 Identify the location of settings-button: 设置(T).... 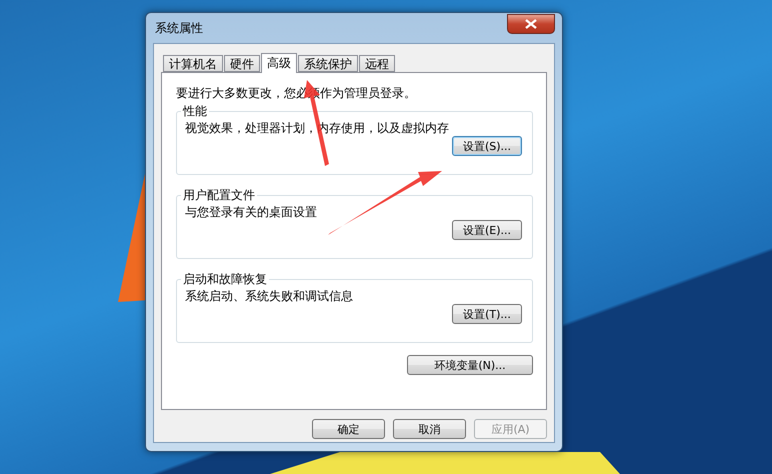
(487, 314).